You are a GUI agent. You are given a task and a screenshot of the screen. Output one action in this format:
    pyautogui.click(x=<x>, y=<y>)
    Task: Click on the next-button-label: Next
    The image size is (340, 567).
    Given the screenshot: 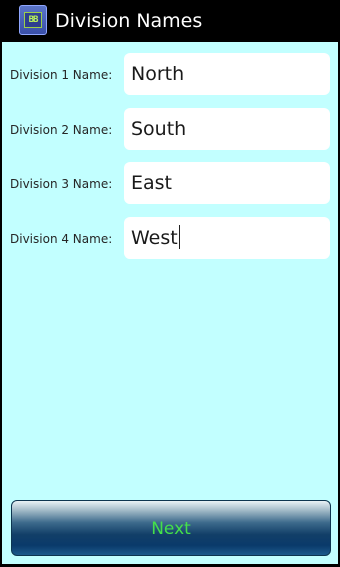 What is the action you would take?
    pyautogui.click(x=171, y=529)
    